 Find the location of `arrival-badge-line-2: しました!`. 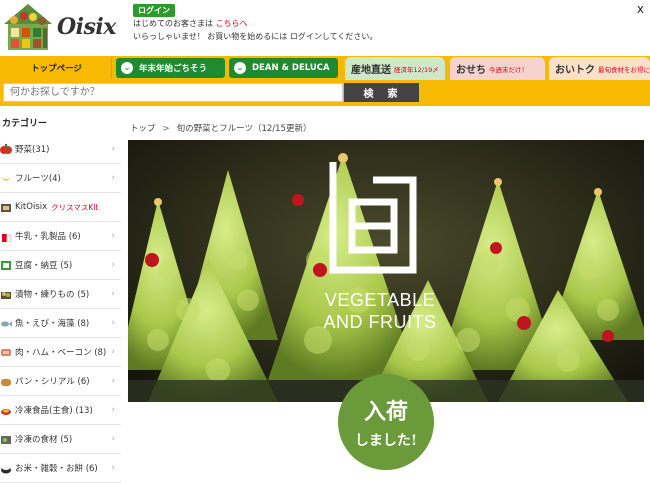

arrival-badge-line-2: しました! is located at coordinates (386, 441).